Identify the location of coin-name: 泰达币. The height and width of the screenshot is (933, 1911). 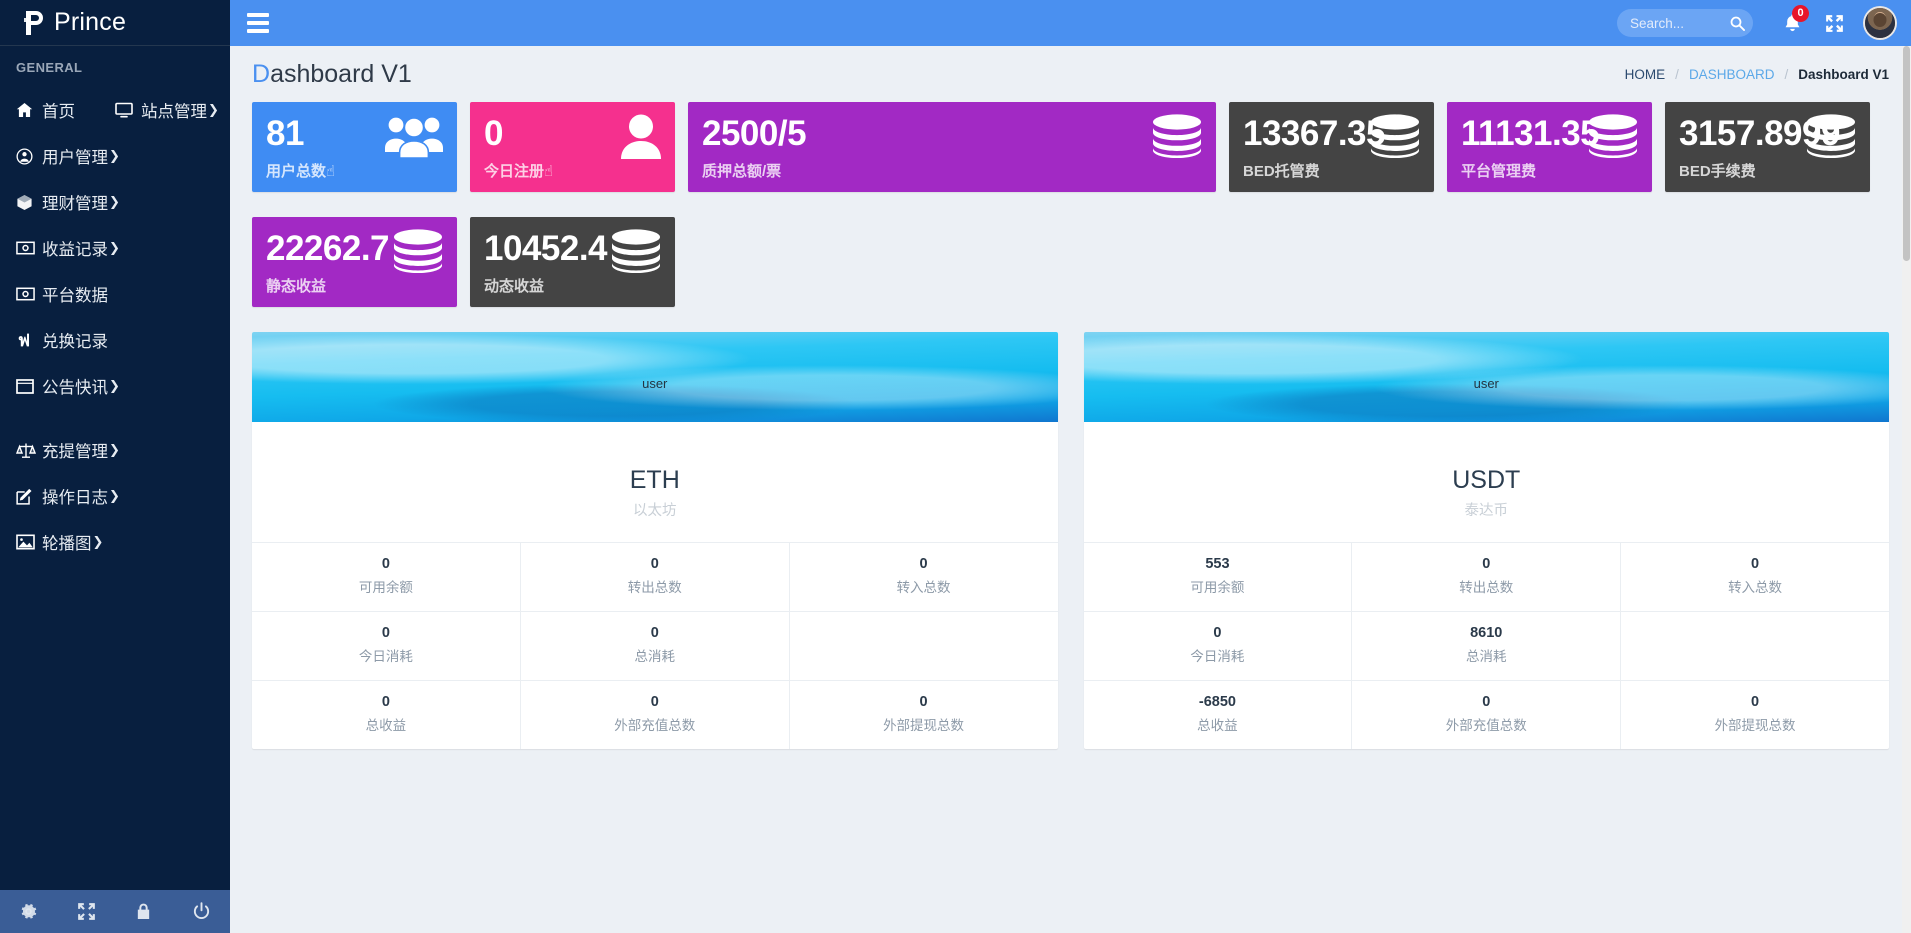
(1486, 511).